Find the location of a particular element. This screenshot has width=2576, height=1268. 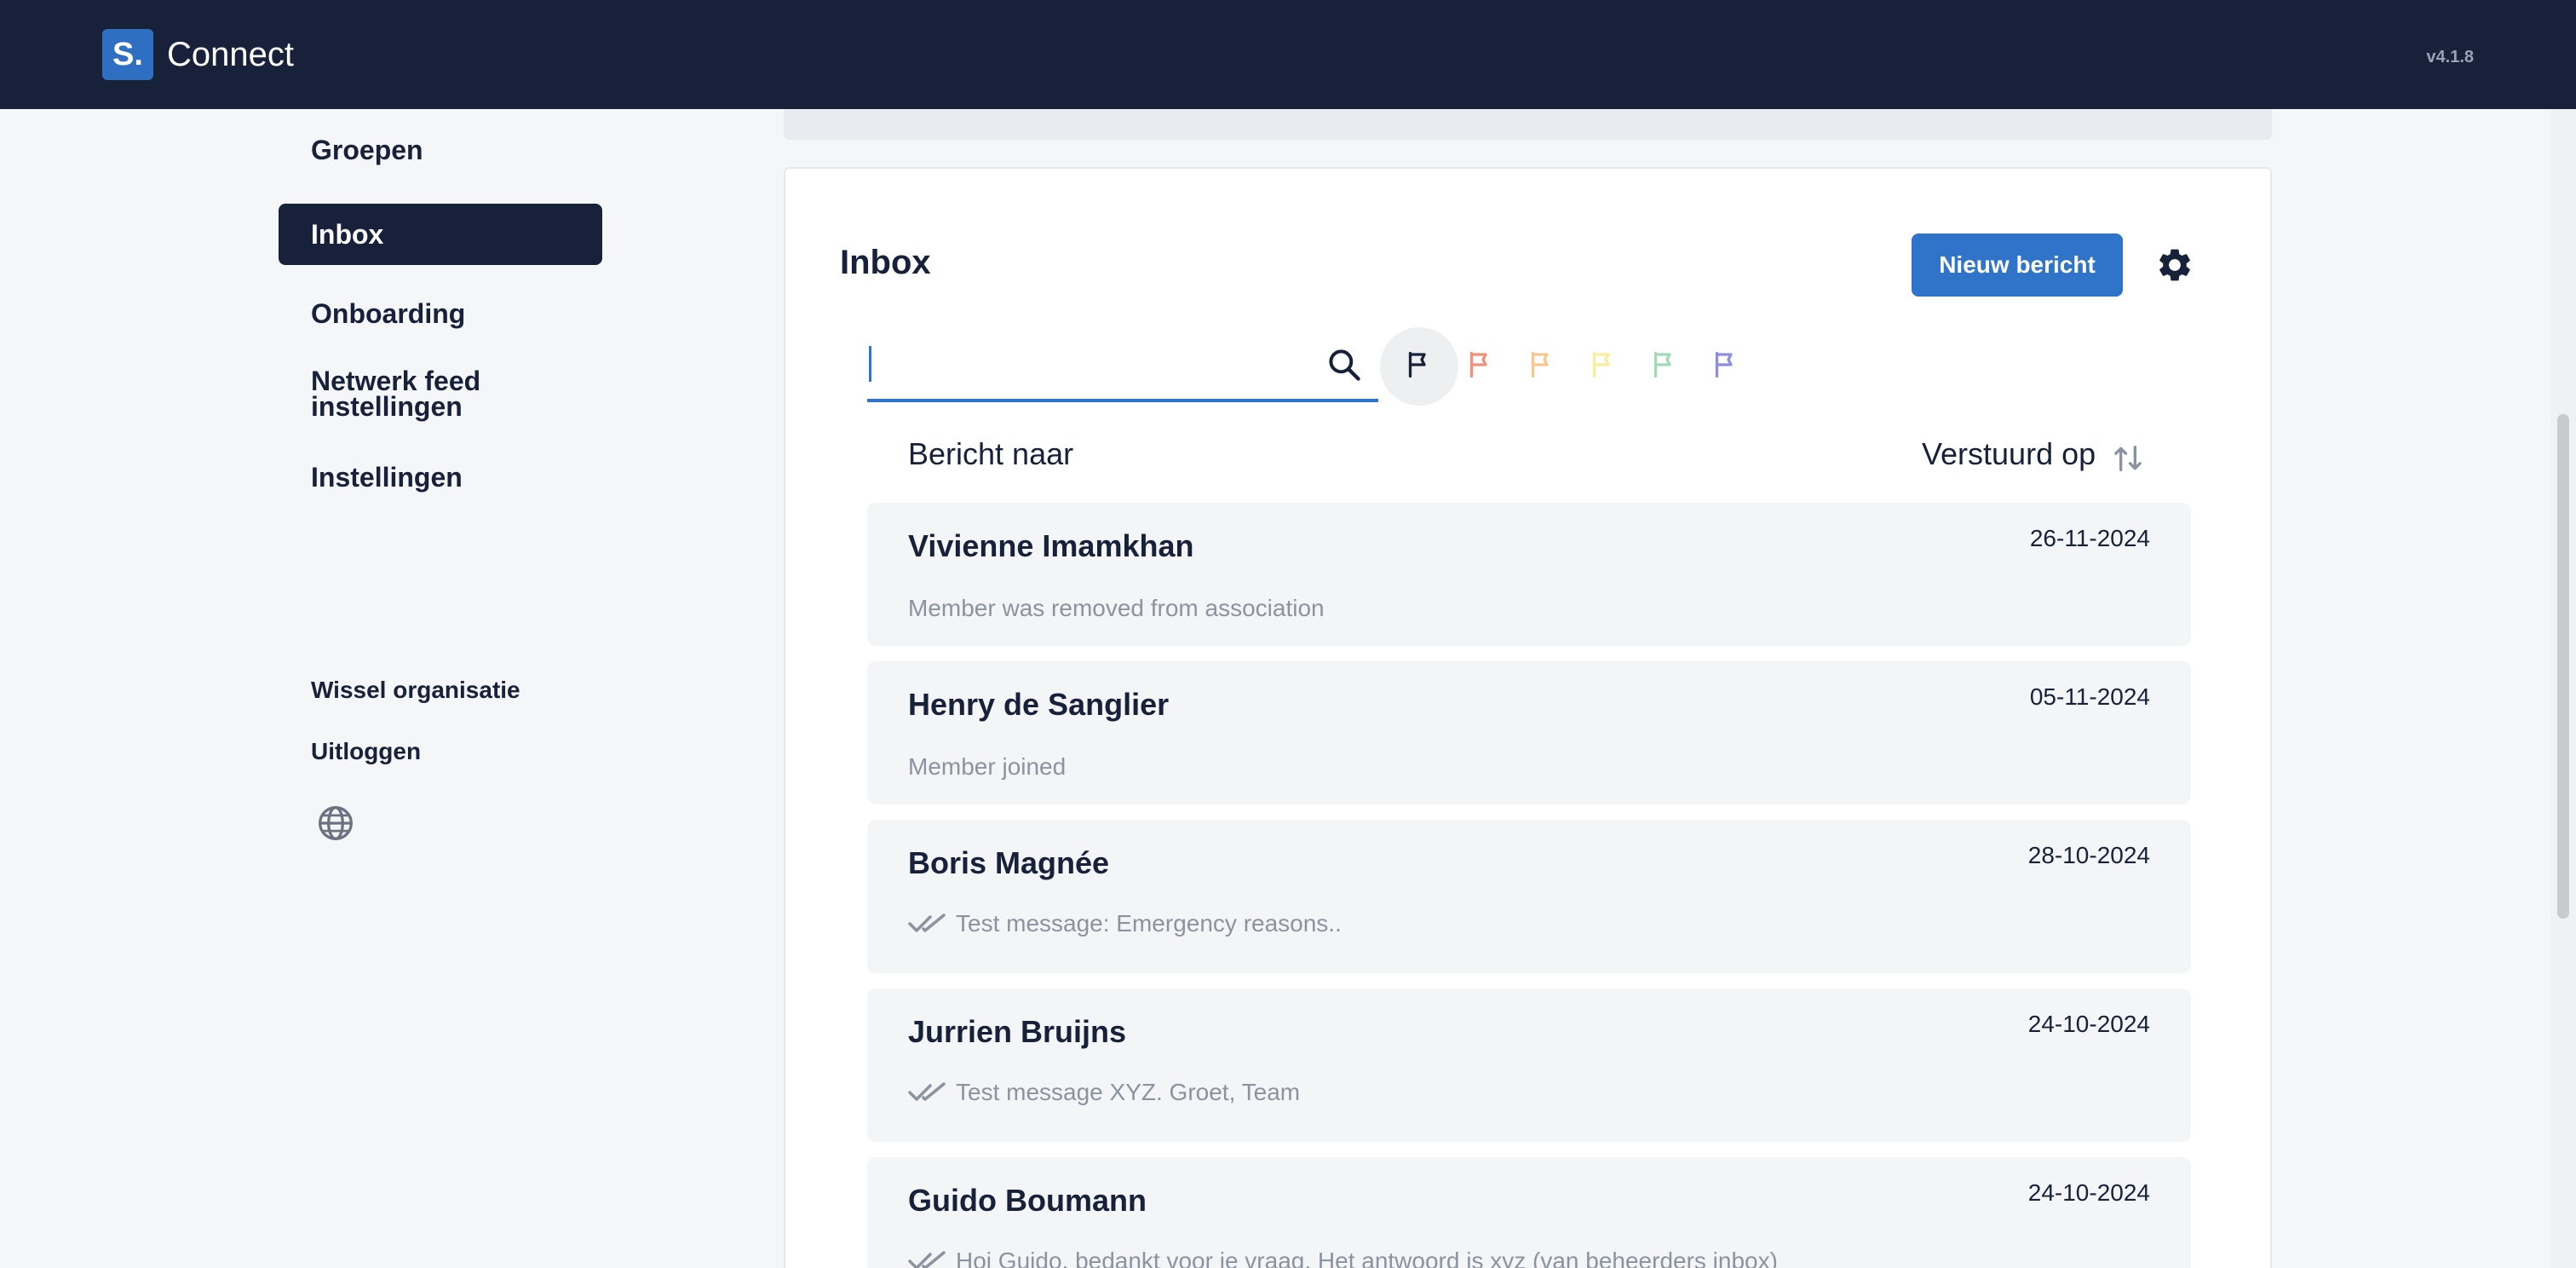

previous-card-edge is located at coordinates (1528, 124).